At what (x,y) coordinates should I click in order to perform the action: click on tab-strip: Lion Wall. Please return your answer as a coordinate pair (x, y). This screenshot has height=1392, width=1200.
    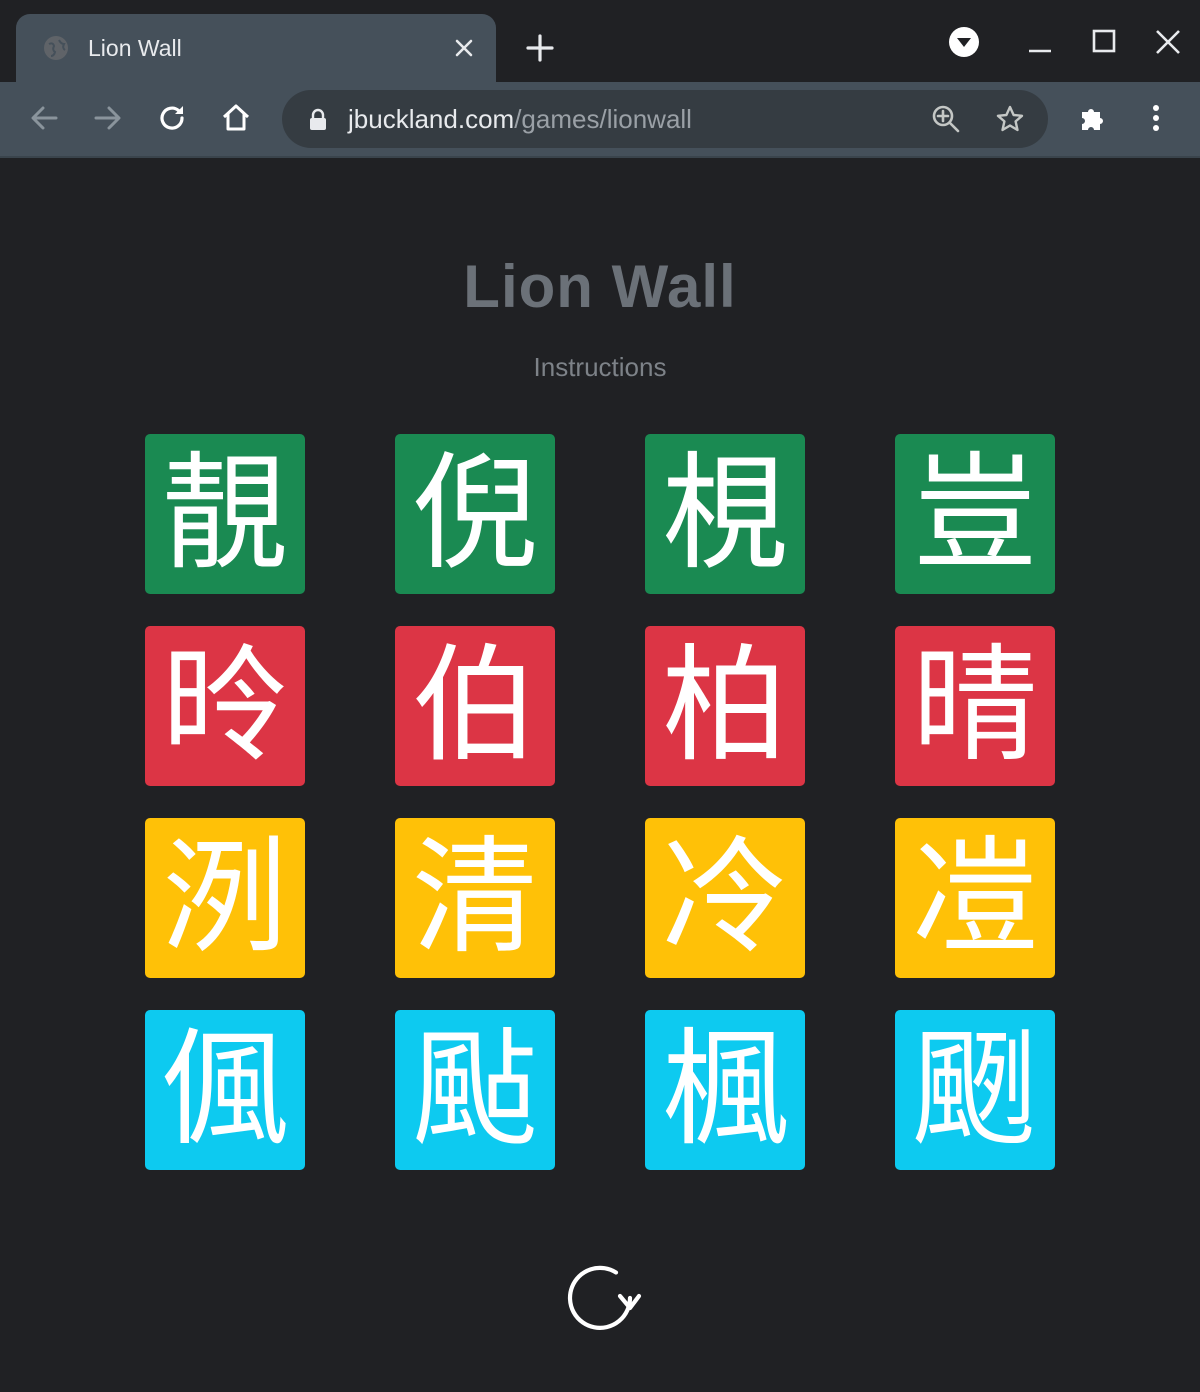
    Looking at the image, I should click on (600, 41).